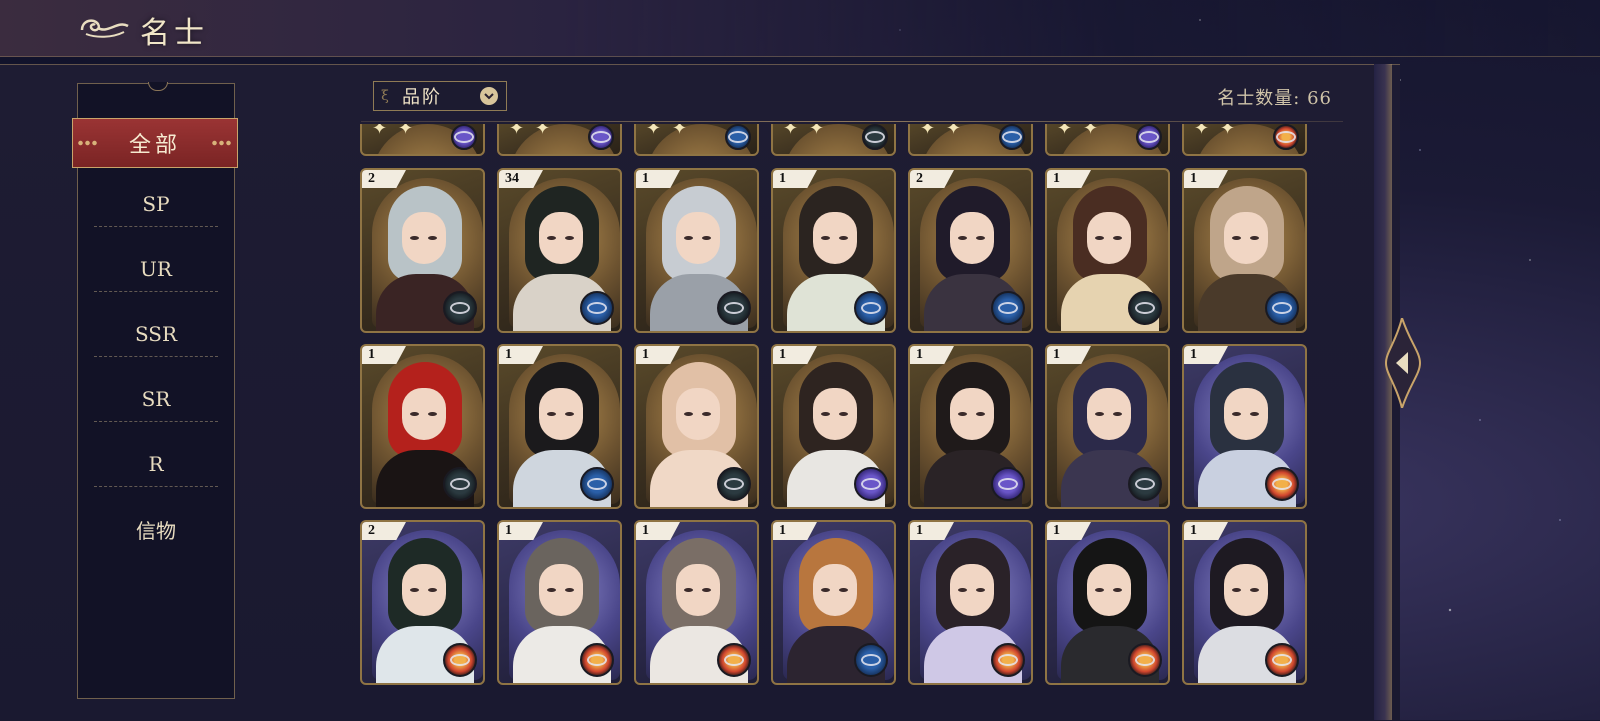 Image resolution: width=1600 pixels, height=721 pixels. What do you see at coordinates (156, 334) in the screenshot?
I see `sidebar-item-ssr: SSR` at bounding box center [156, 334].